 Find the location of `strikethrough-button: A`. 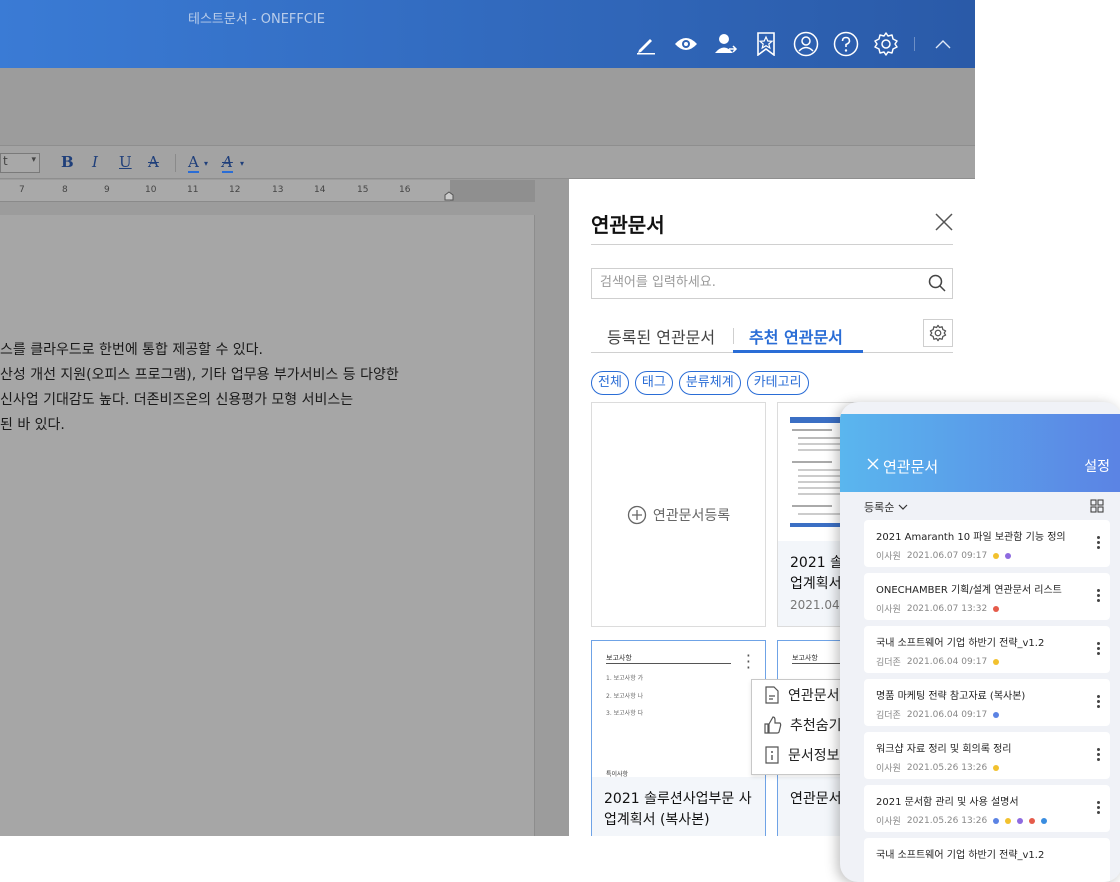

strikethrough-button: A is located at coordinates (153, 162).